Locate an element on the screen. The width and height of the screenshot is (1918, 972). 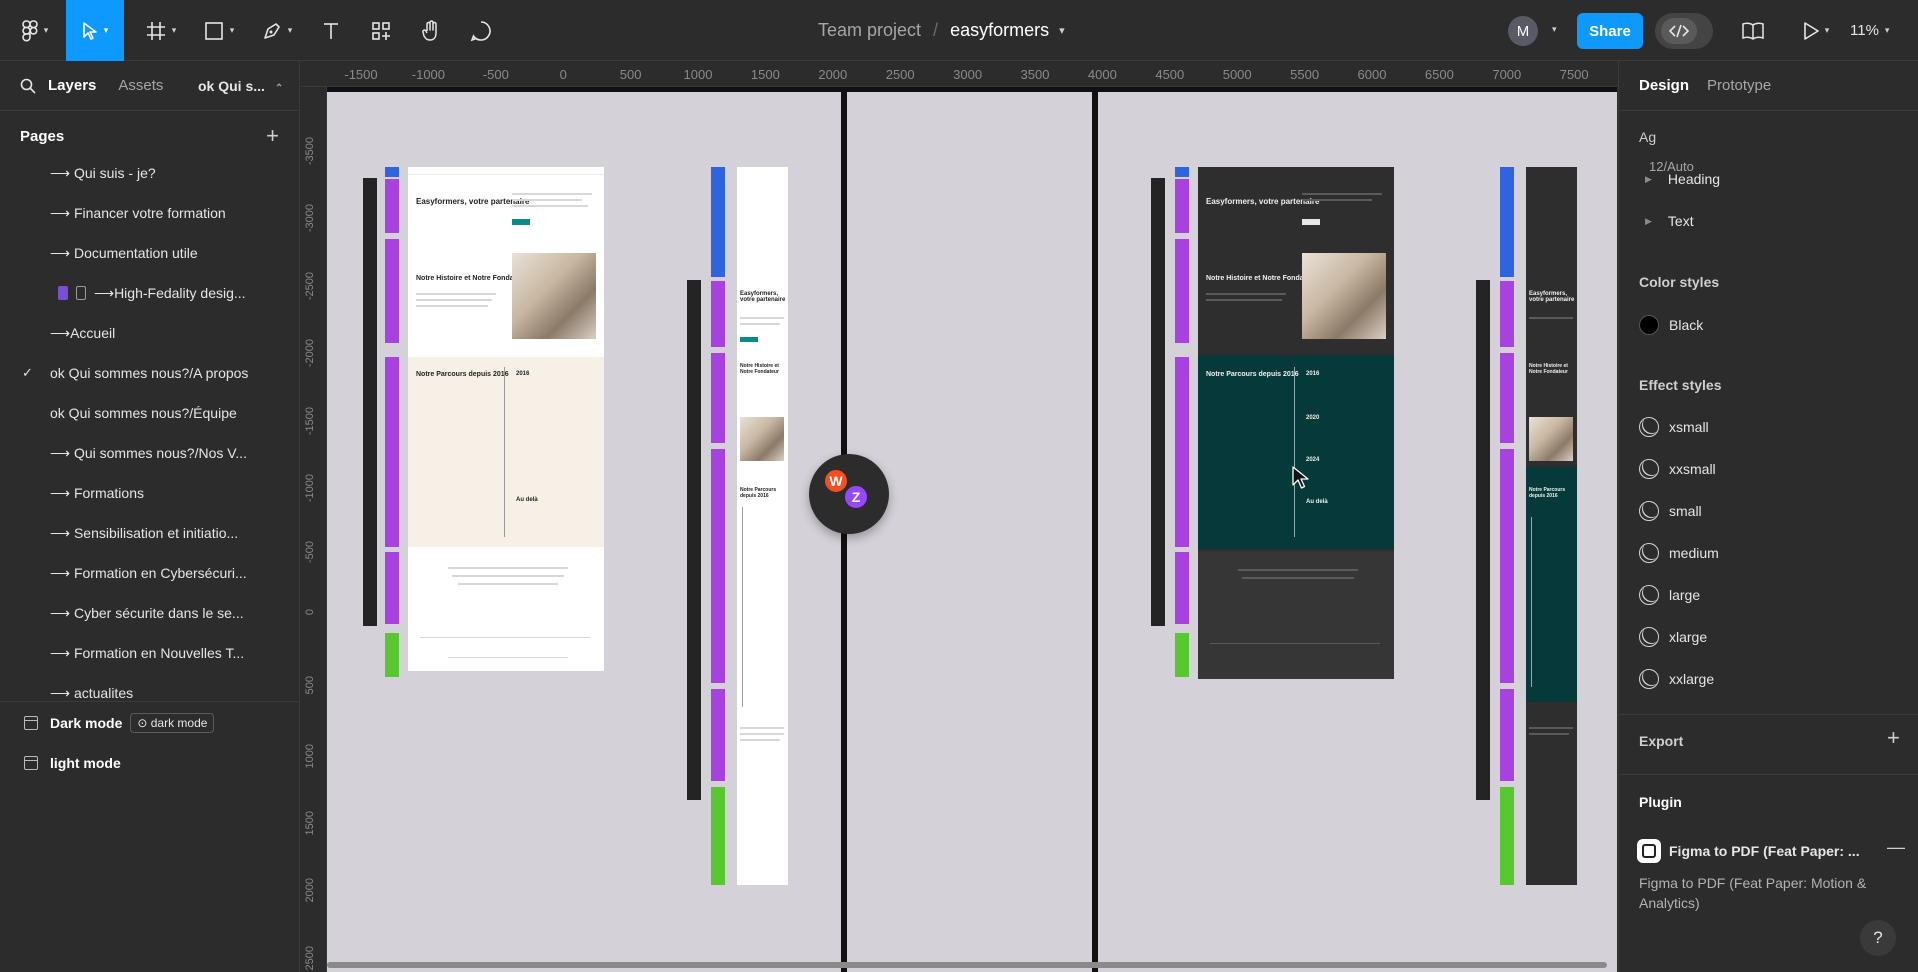
add-page-icon: + is located at coordinates (272, 136).